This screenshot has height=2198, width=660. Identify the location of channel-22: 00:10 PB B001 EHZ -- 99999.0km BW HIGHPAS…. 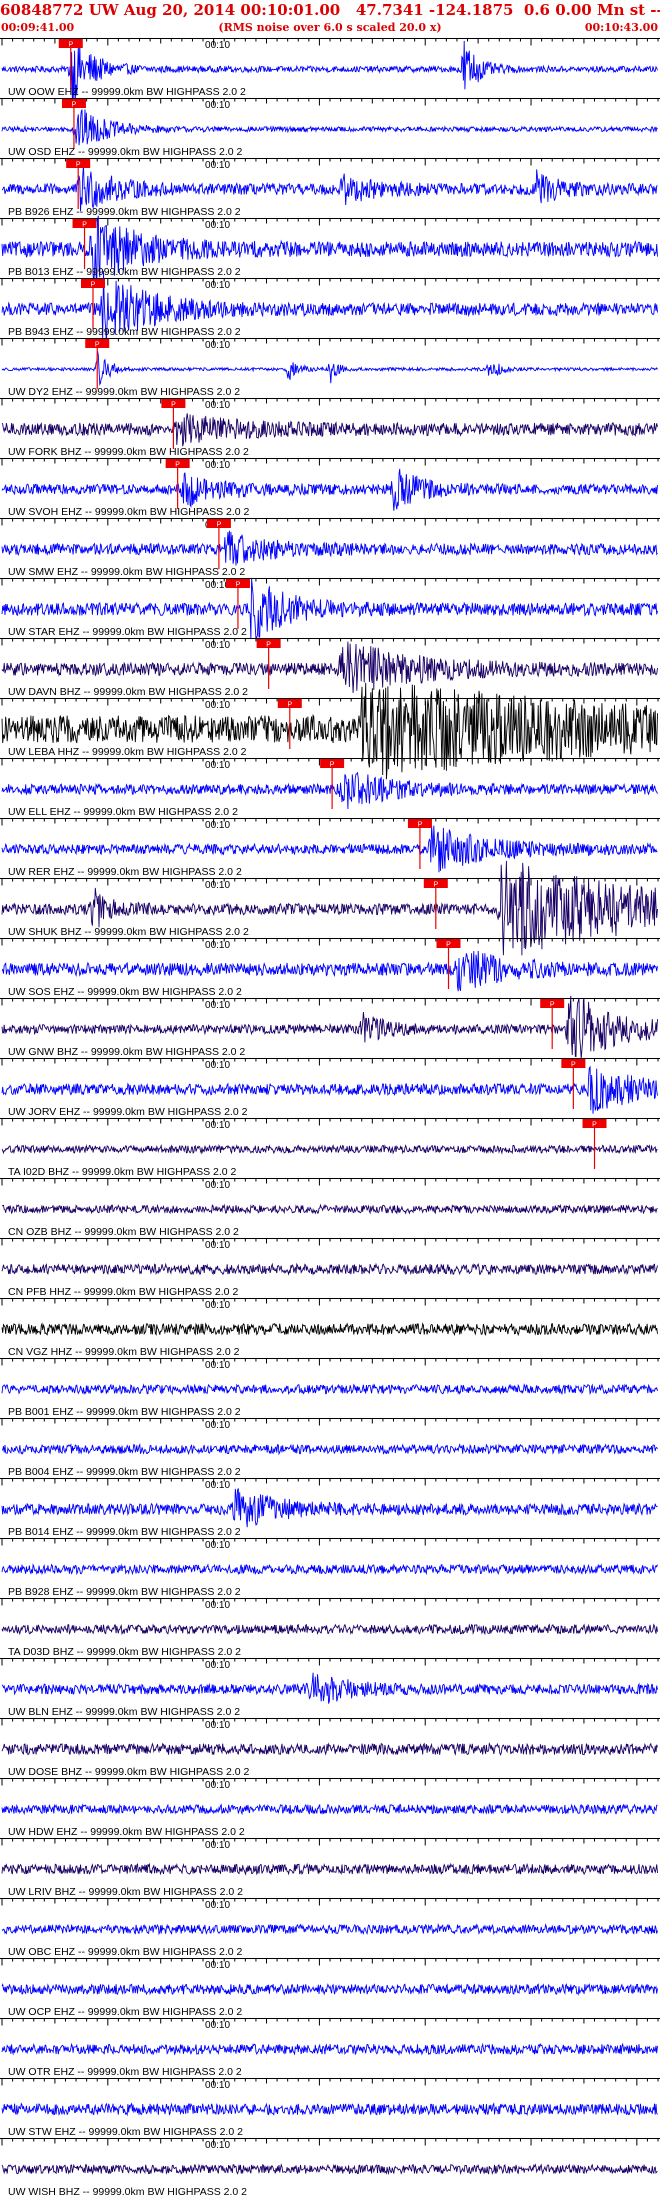
(330, 1388).